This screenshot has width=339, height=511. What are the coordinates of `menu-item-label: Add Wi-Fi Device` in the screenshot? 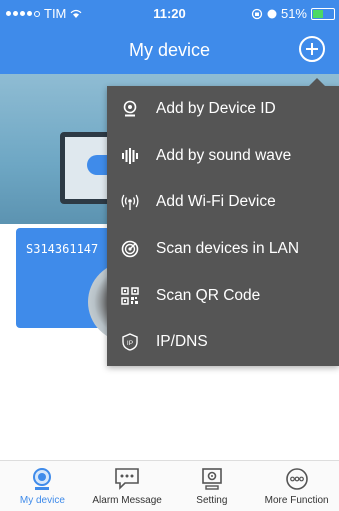 It's located at (216, 202).